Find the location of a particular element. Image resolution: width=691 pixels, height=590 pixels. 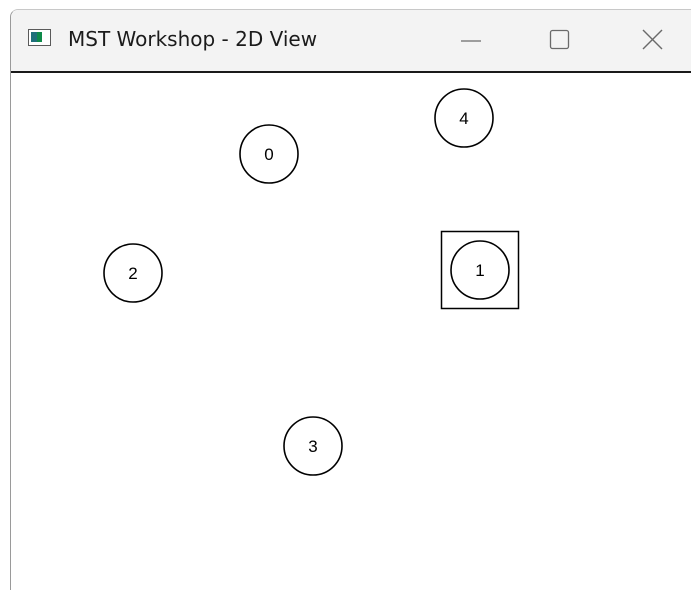

maximize-icon is located at coordinates (559, 39).